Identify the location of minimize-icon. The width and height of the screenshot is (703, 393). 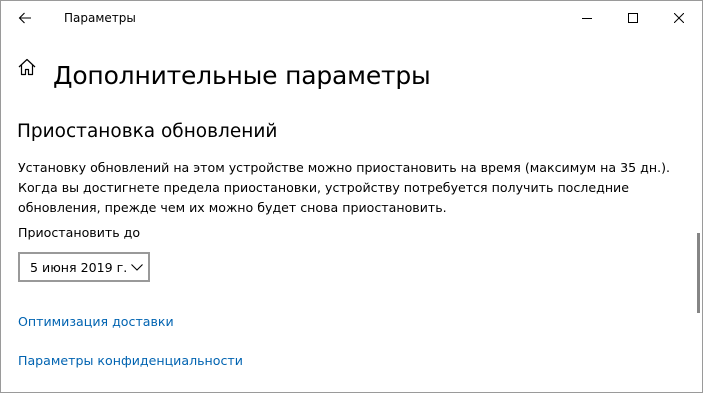
(587, 18).